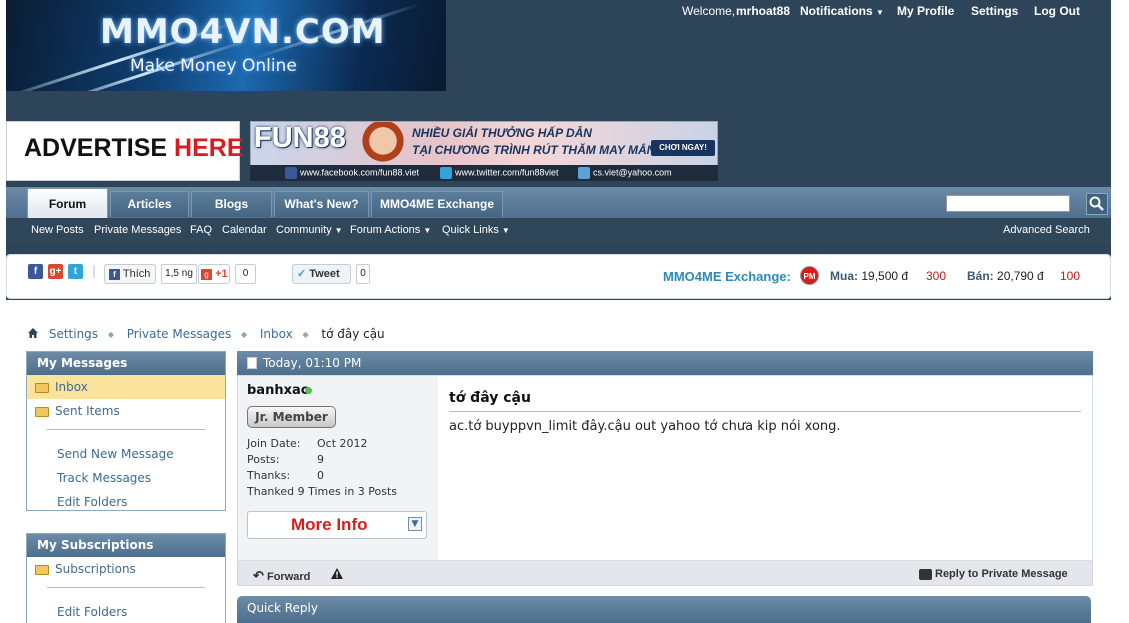 The height and width of the screenshot is (623, 1129). Describe the element at coordinates (291, 173) in the screenshot. I see `facebook-icon` at that location.